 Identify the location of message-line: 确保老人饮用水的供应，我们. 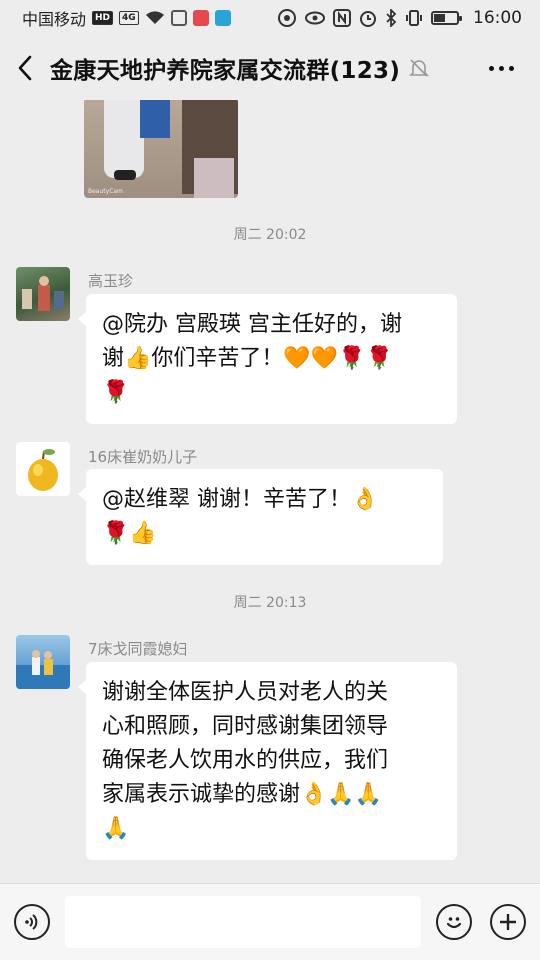
(245, 760).